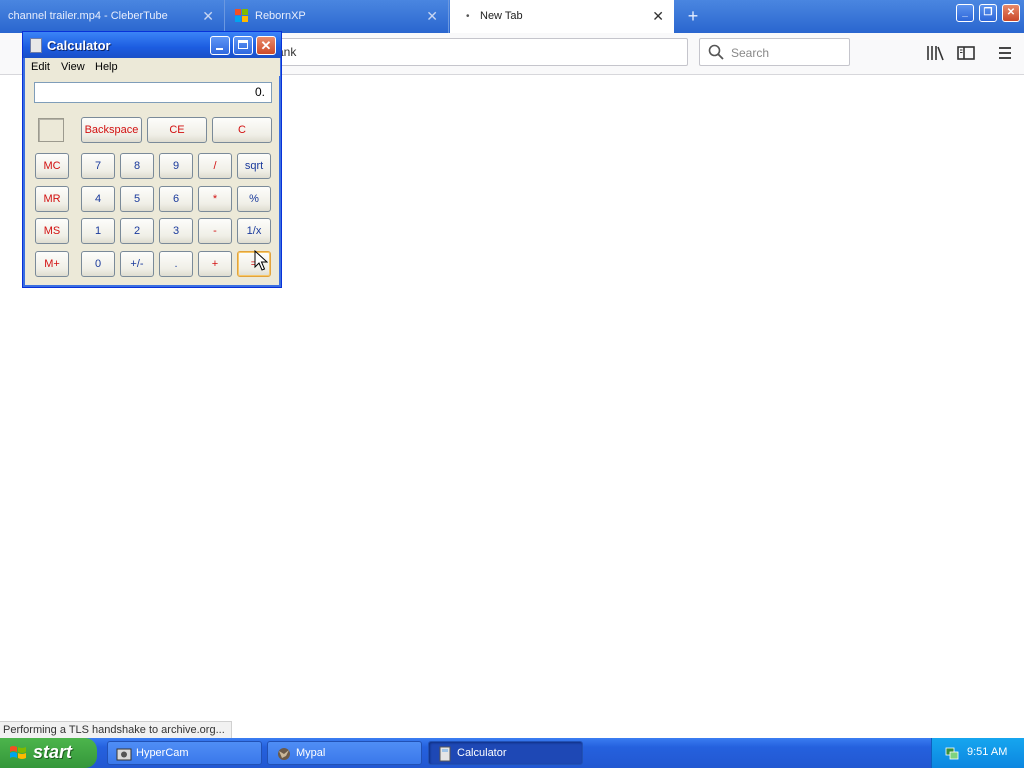 The width and height of the screenshot is (1024, 768). I want to click on taskbar-item-label: Mypal, so click(311, 753).